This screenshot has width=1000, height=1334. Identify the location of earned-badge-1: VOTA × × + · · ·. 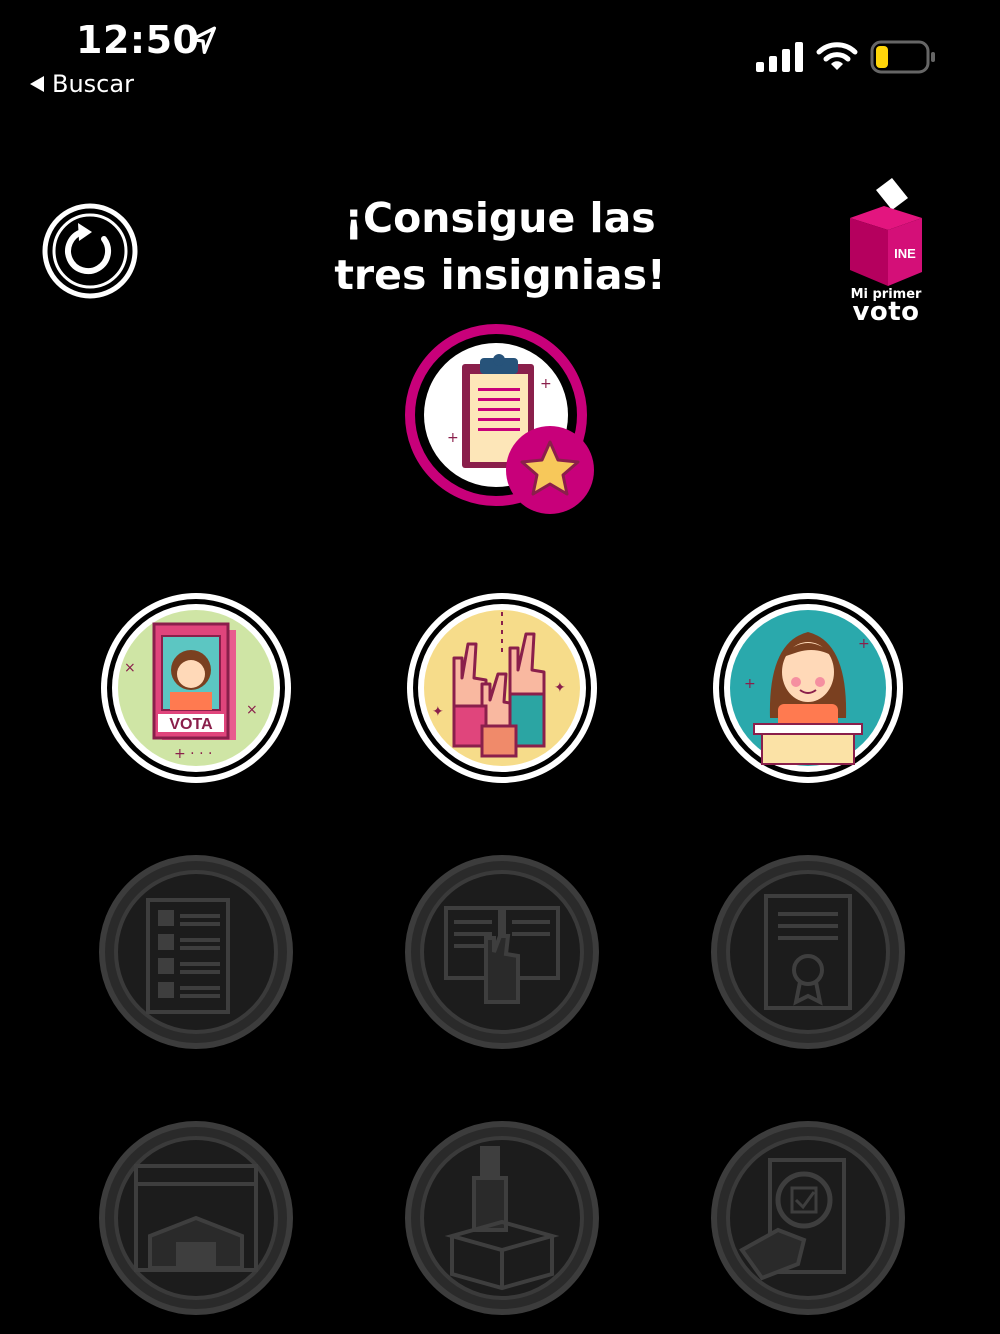
(196, 688).